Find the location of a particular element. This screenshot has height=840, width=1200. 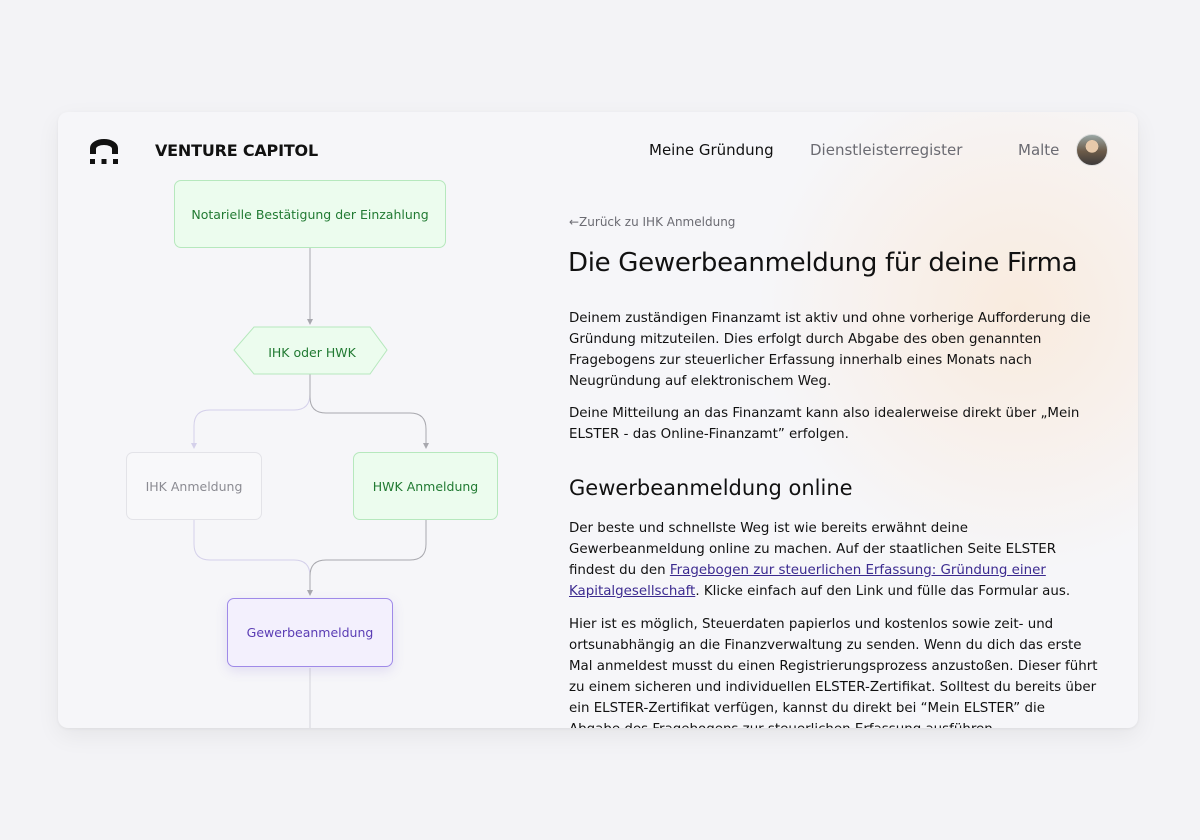

flow-node-gewerbeanmeldung: Gewerbeanmeldung is located at coordinates (310, 632).